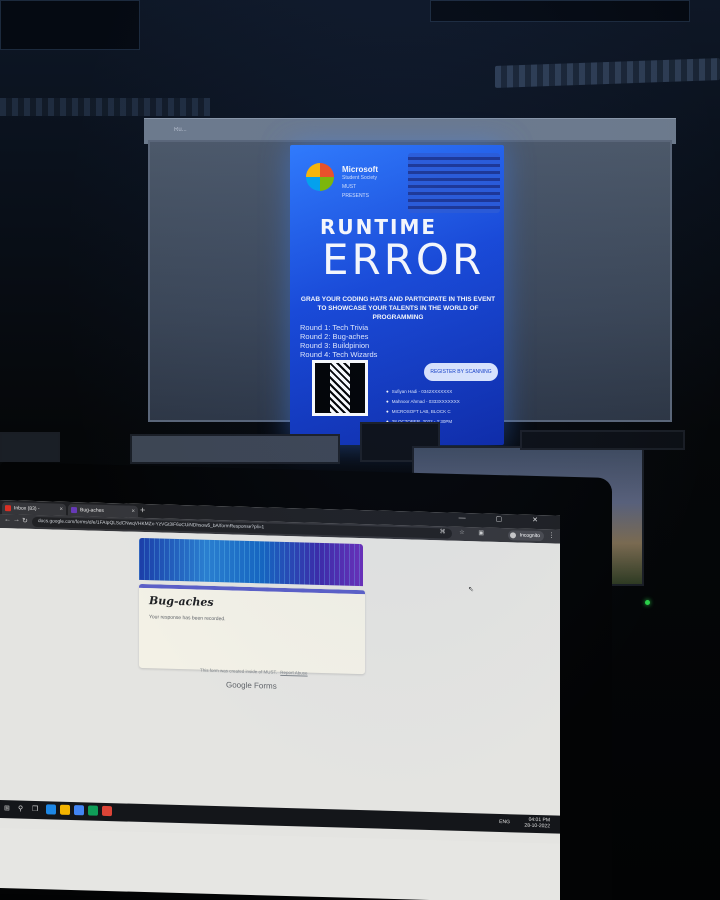 This screenshot has width=720, height=900. I want to click on poster-contact: Sufiyan Hadi - 0342XXXXXXX, so click(419, 391).